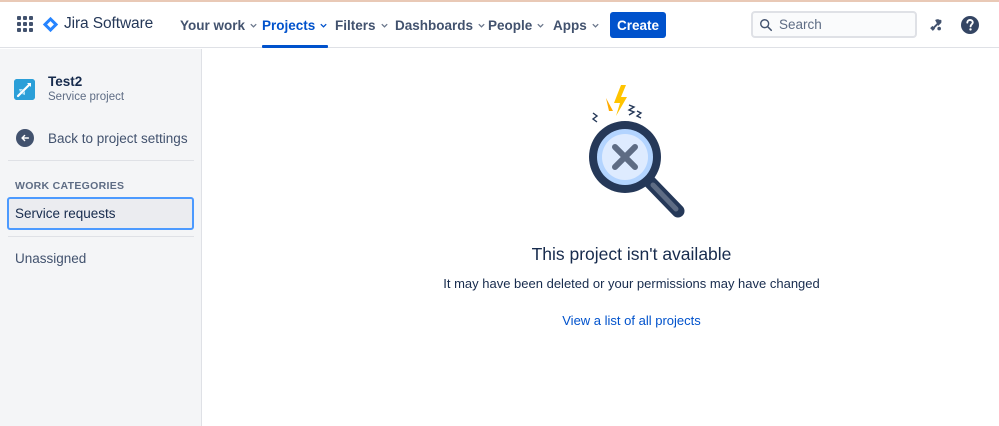  What do you see at coordinates (510, 25) in the screenshot?
I see `nav-label: People` at bounding box center [510, 25].